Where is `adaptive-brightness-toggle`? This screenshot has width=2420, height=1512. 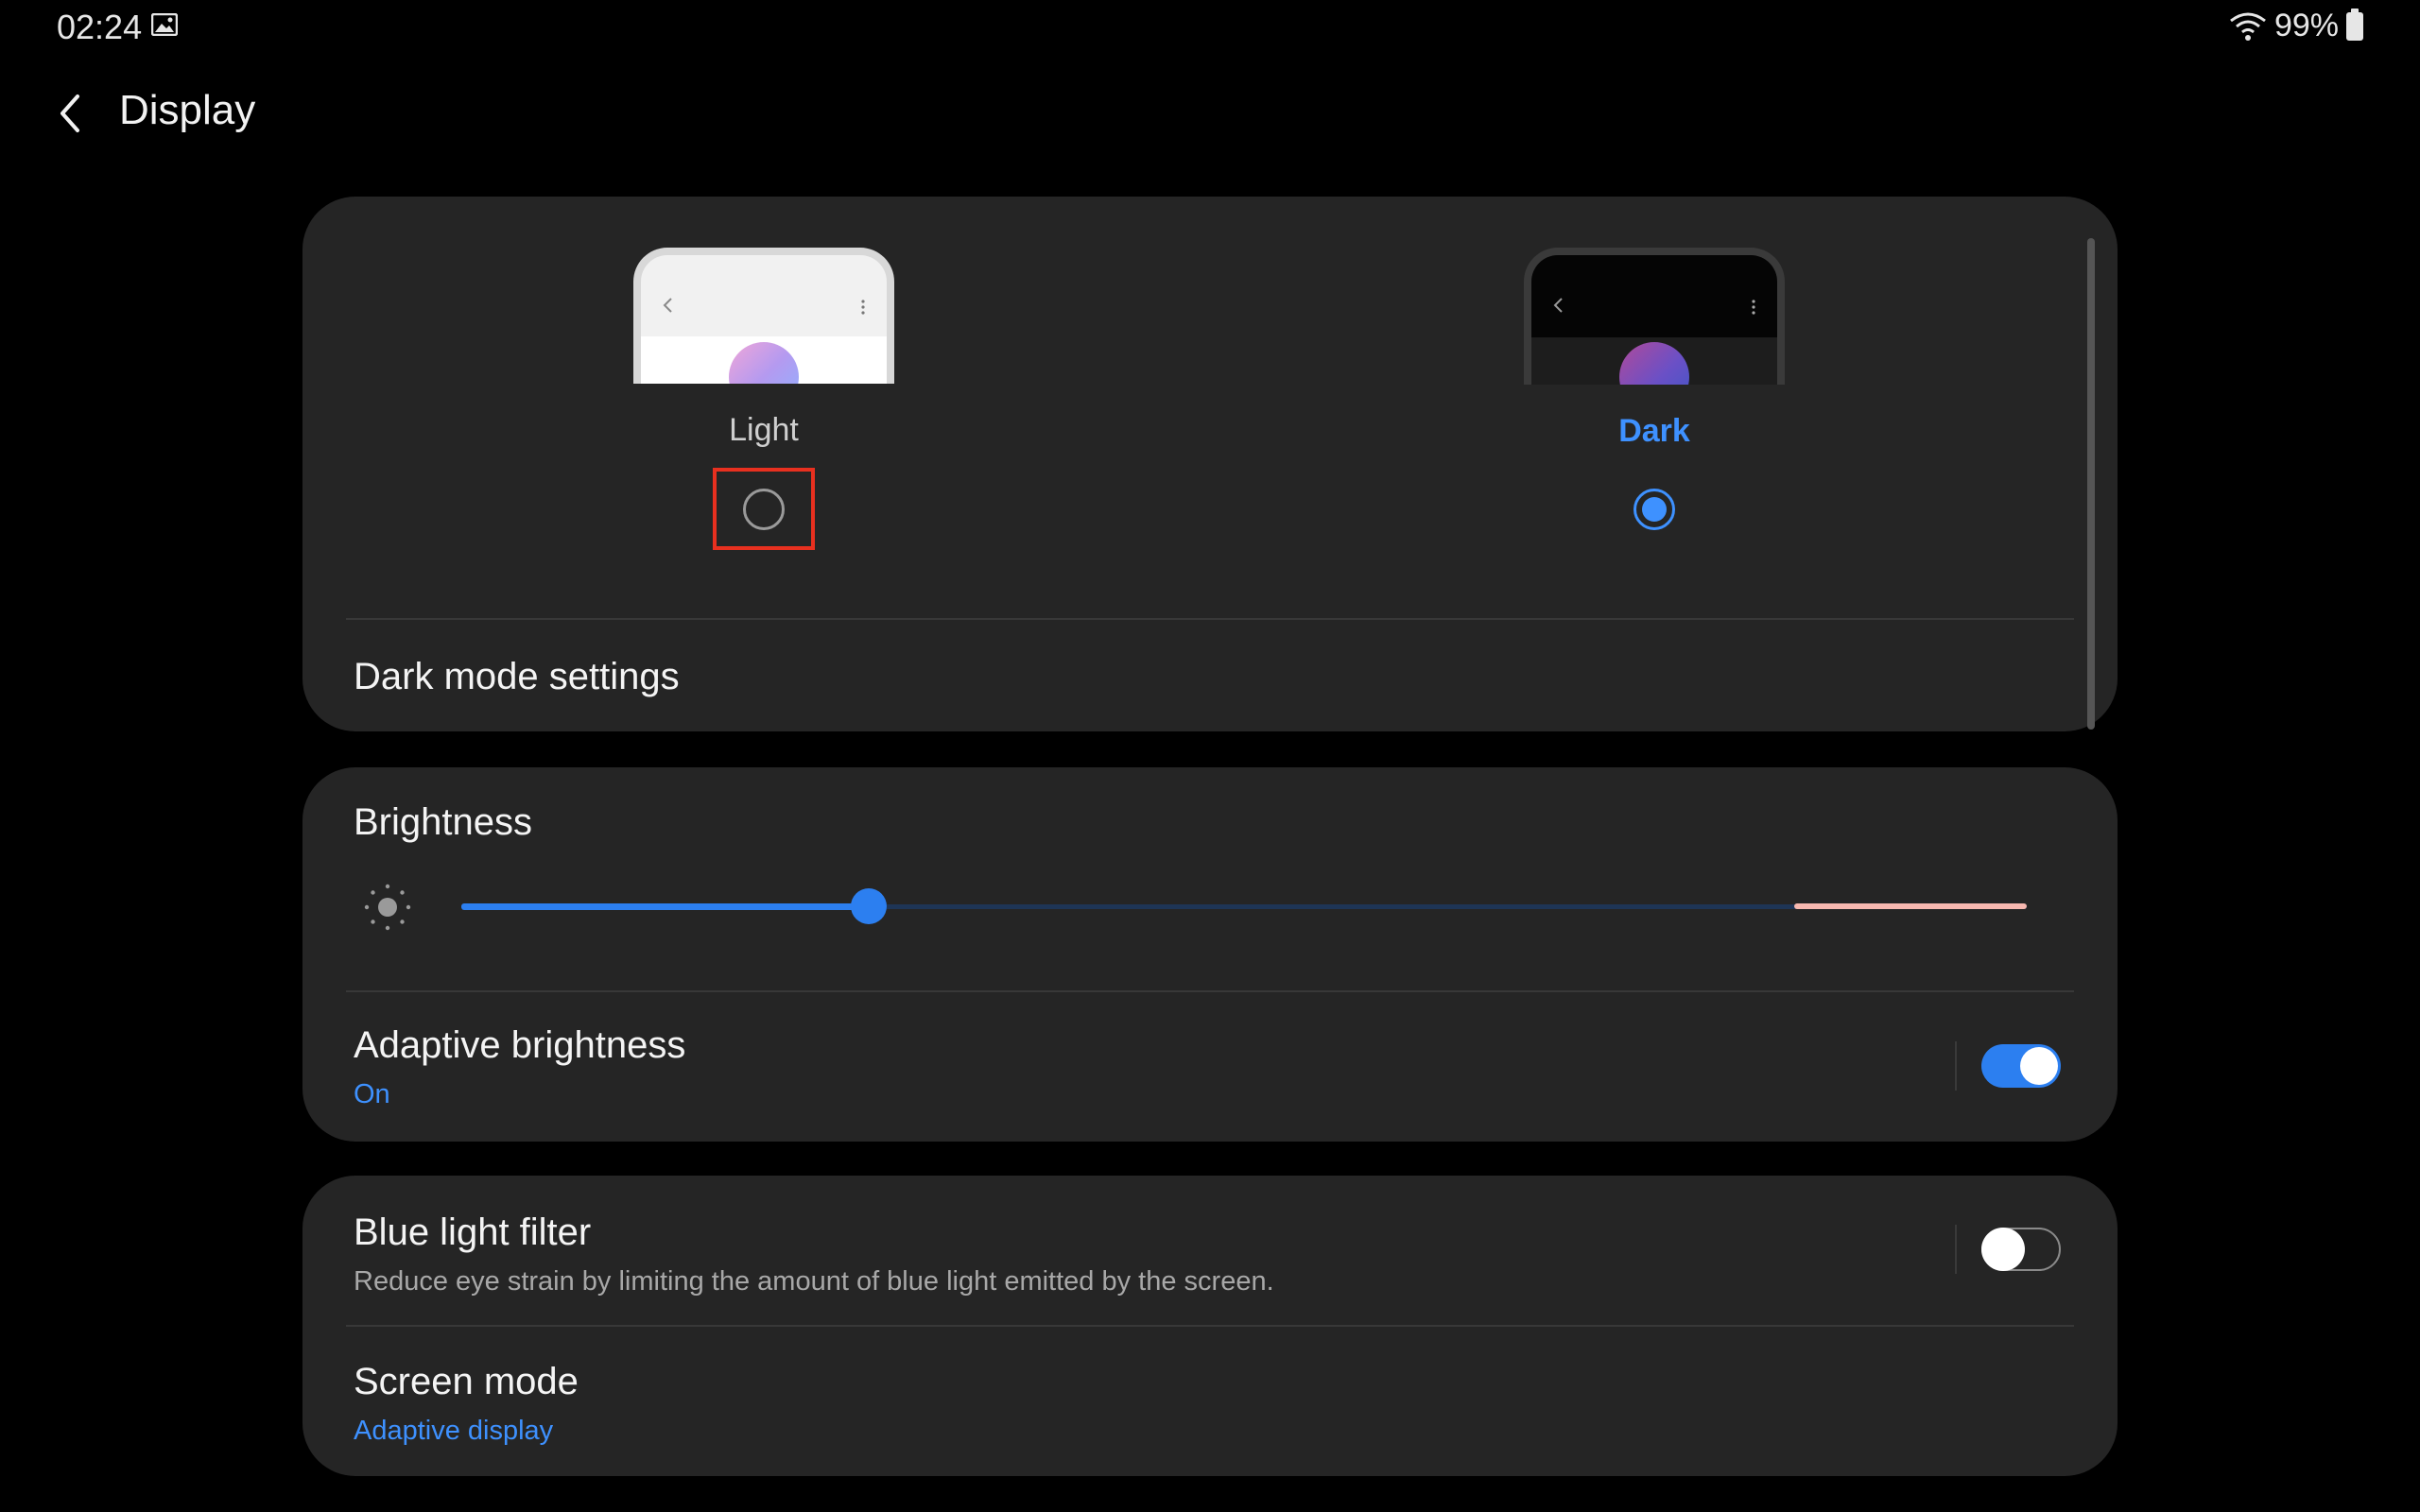
adaptive-brightness-toggle is located at coordinates (2021, 1066).